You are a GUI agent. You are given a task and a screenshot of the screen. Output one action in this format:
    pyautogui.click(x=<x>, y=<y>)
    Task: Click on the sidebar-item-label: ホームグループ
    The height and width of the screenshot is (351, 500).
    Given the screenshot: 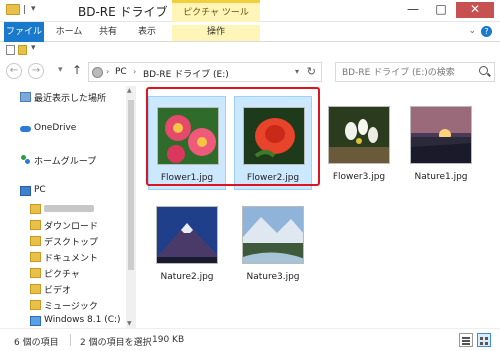 What is the action you would take?
    pyautogui.click(x=65, y=162)
    